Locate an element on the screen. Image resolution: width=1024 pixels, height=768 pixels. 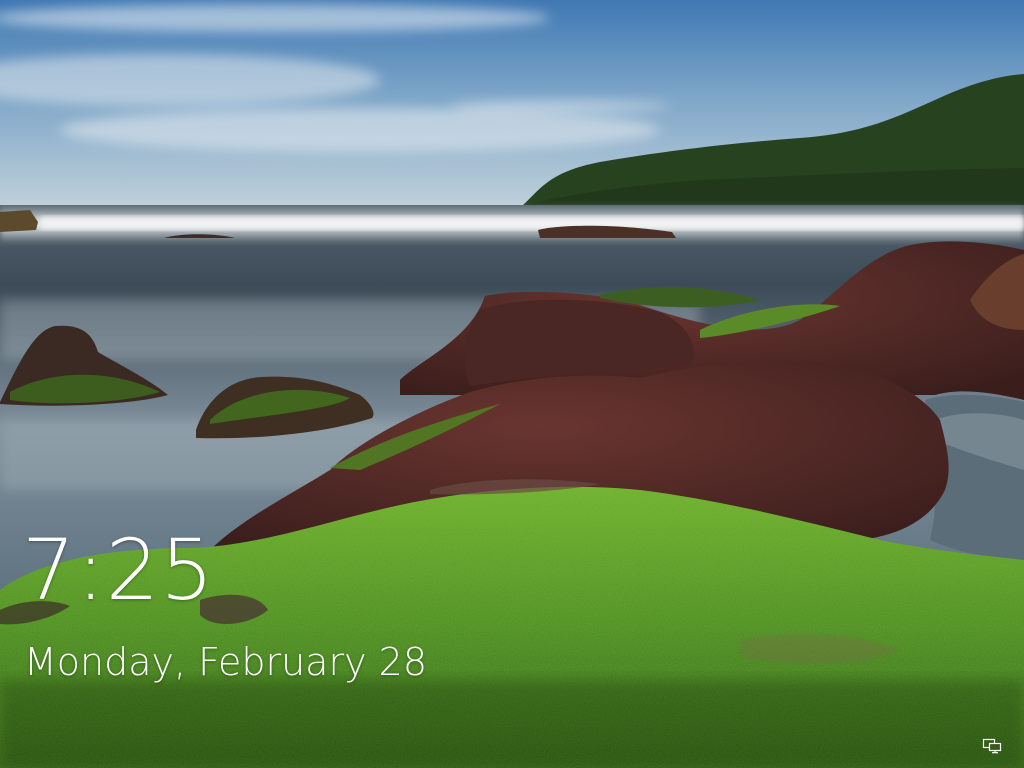
lock-screen-date: Monday, February 28 is located at coordinates (225, 662).